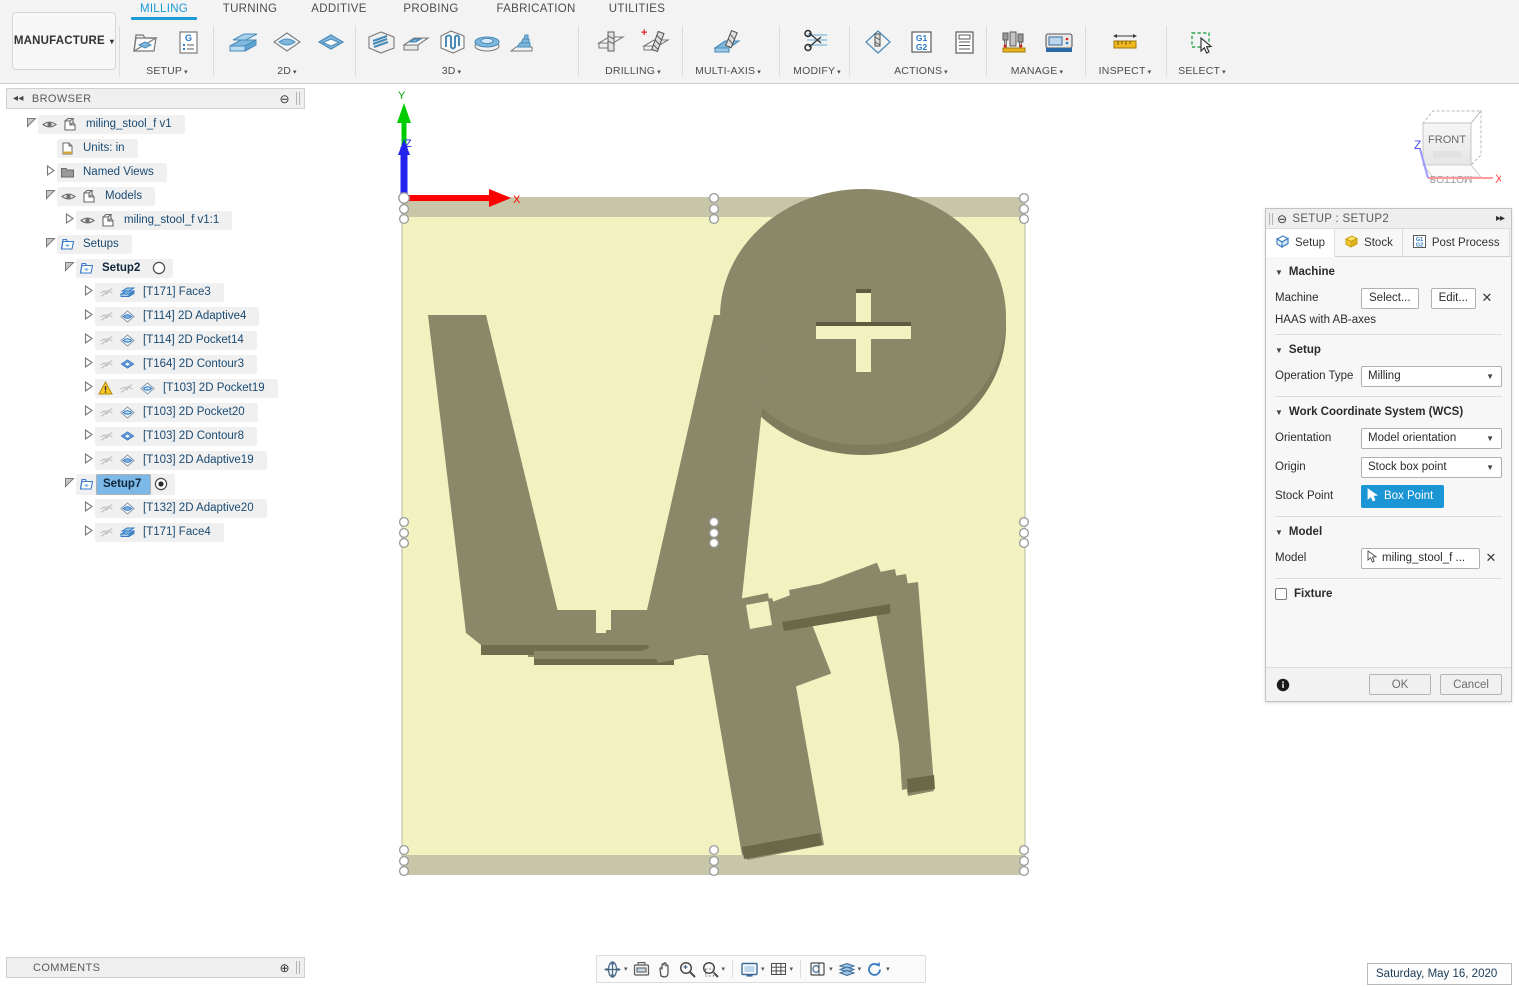 The image size is (1519, 987). What do you see at coordinates (94, 244) in the screenshot?
I see `tree-node-content: Setups` at bounding box center [94, 244].